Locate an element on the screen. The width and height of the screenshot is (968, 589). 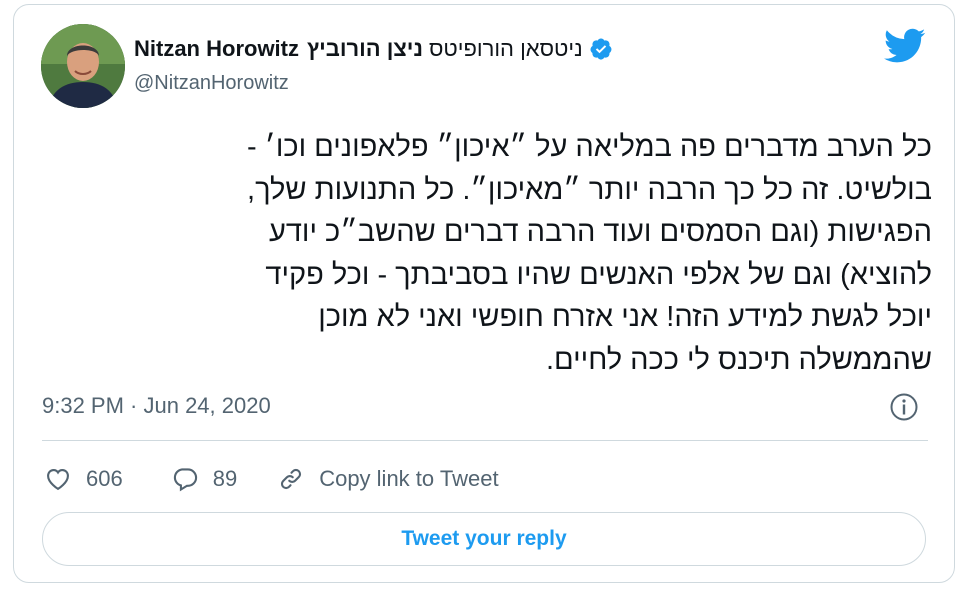
tweet-text-line: שהממשלה תיכנס לי ככה לחיים. is located at coordinates (739, 359).